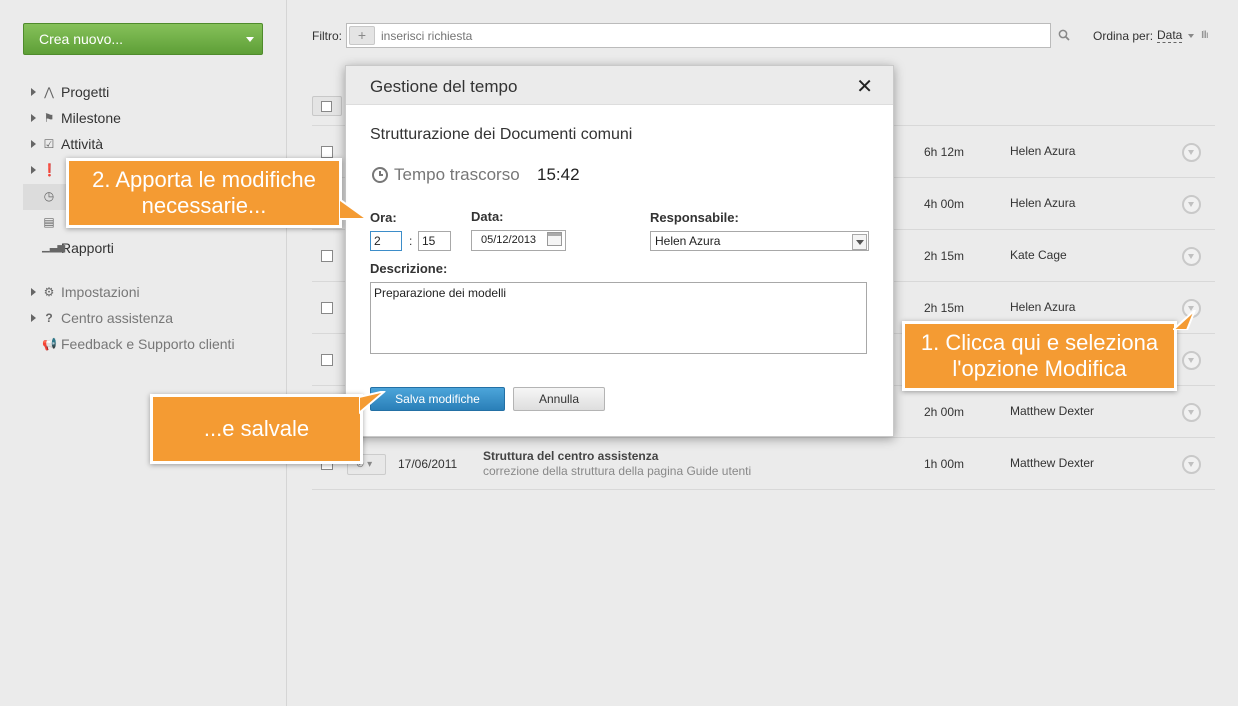 This screenshot has width=1238, height=706. Describe the element at coordinates (428, 464) in the screenshot. I see `row-date: 17/06/2011` at that location.